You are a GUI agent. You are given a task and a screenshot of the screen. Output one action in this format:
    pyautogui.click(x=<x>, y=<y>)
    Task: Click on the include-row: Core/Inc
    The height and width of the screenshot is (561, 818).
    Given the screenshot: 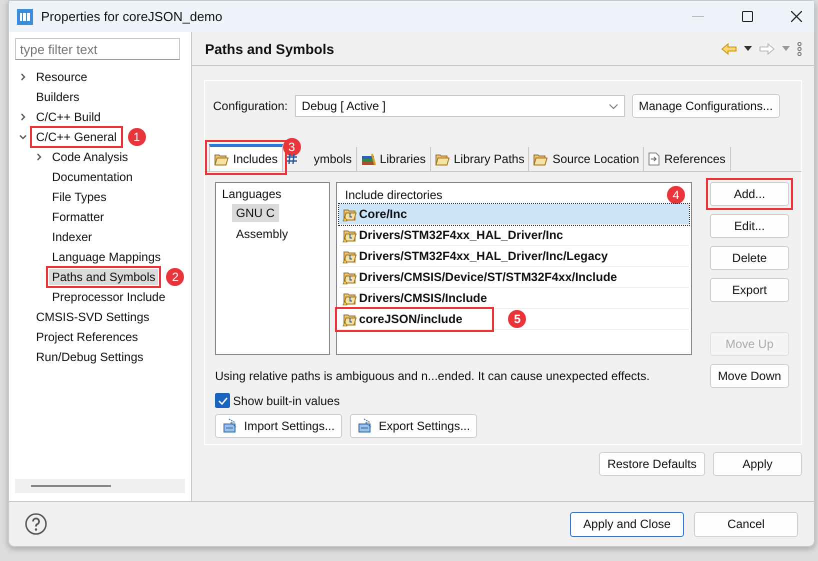 What is the action you would take?
    pyautogui.click(x=514, y=214)
    